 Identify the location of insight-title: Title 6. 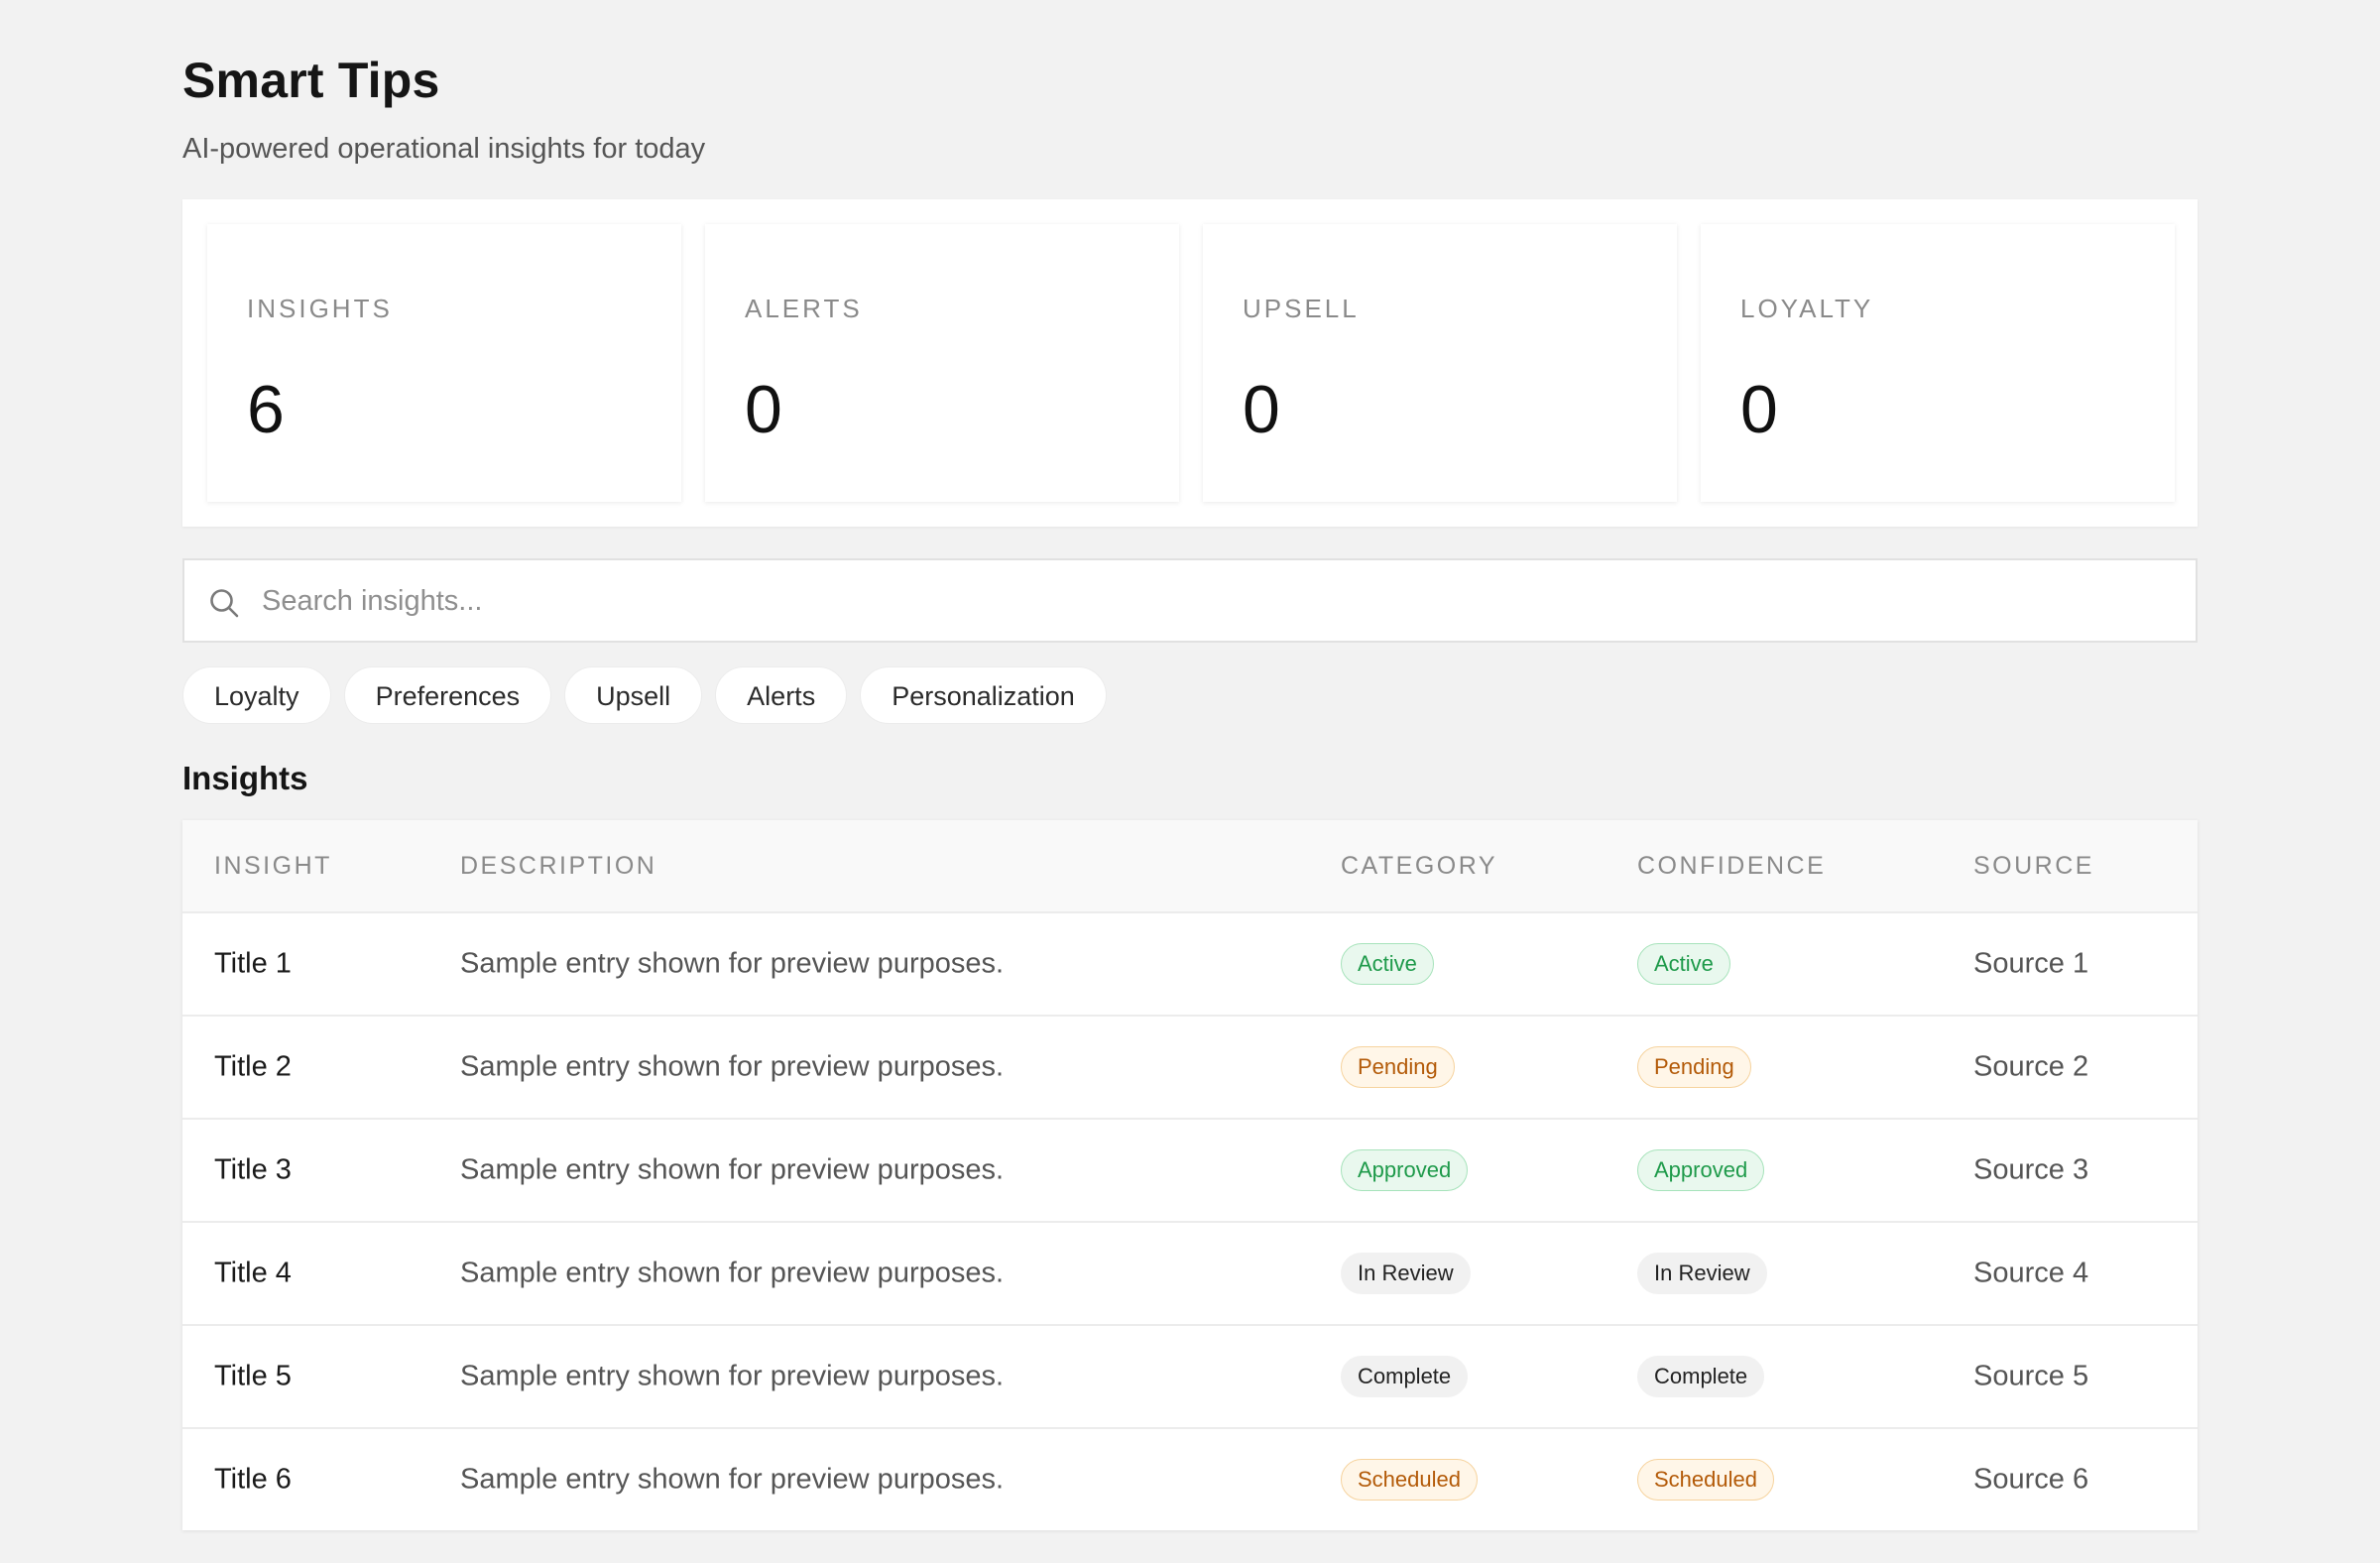
(253, 1479).